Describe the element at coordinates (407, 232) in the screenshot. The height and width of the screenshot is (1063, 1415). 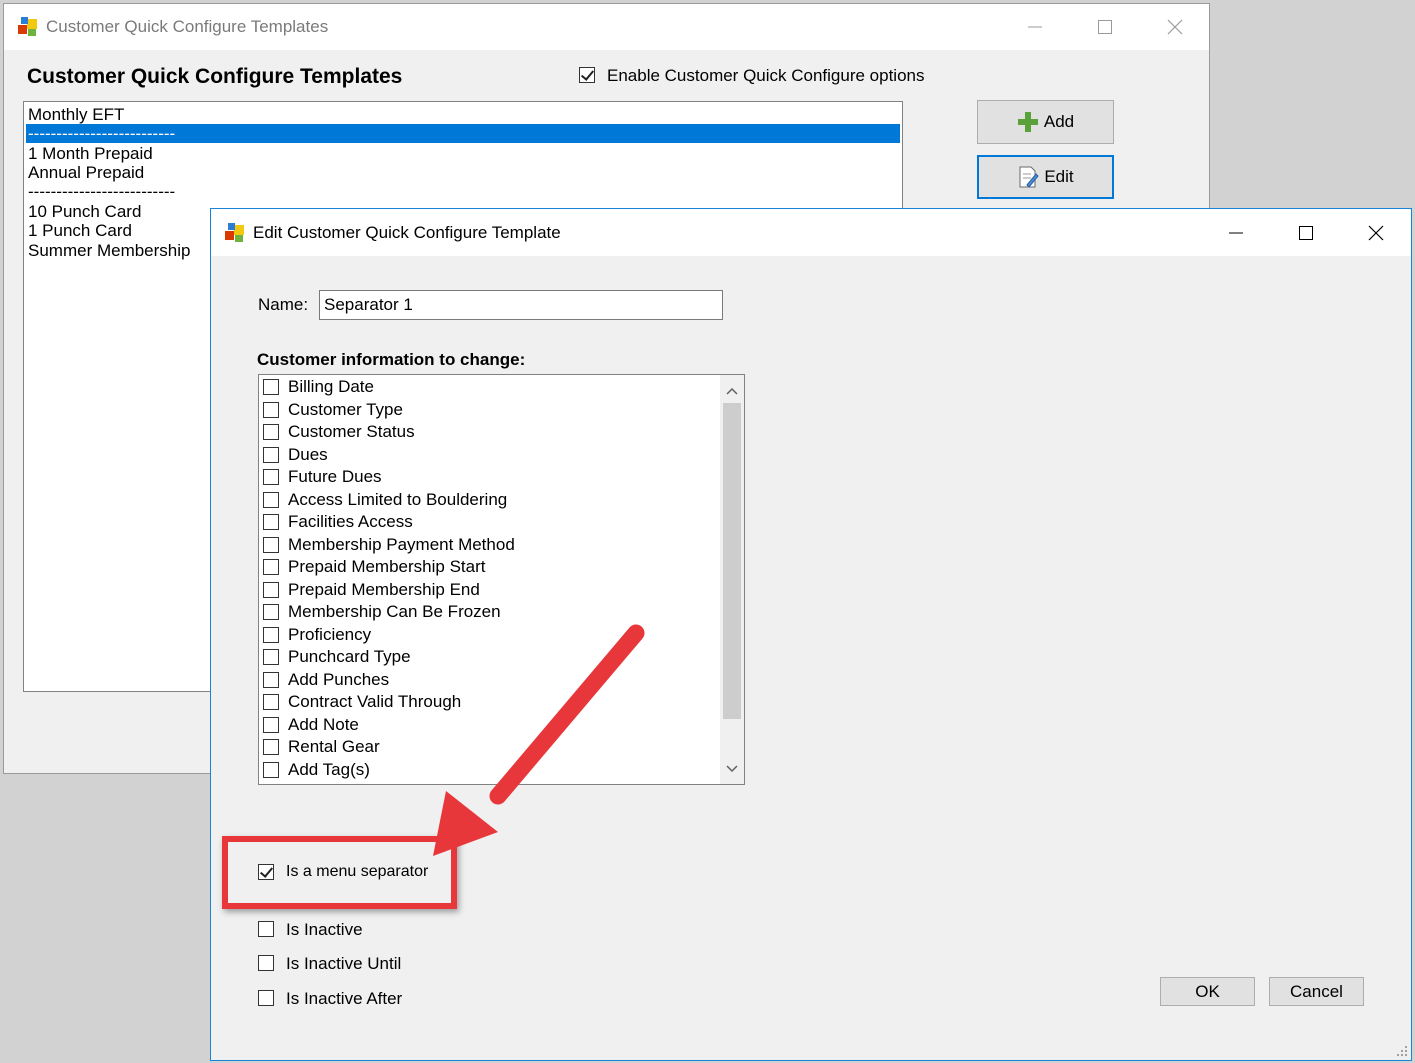
I see `dialog-title: Edit Customer Quick Configure Template` at that location.